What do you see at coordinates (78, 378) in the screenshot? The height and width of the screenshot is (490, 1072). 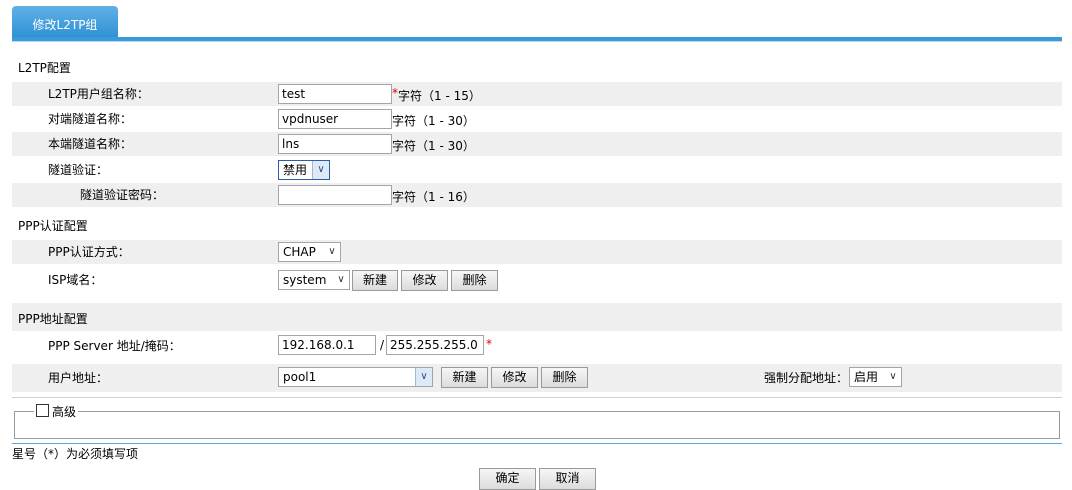 I see `user-addr-label: 用户地址：` at bounding box center [78, 378].